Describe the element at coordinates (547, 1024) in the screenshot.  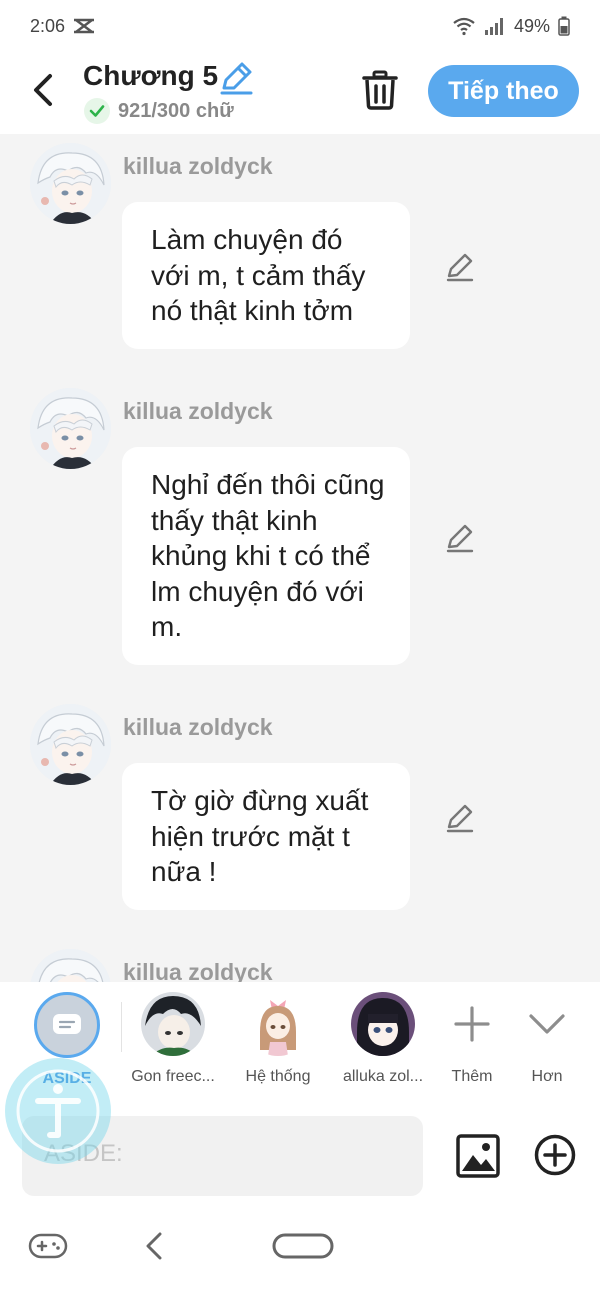
I see `chevron-down-icon` at that location.